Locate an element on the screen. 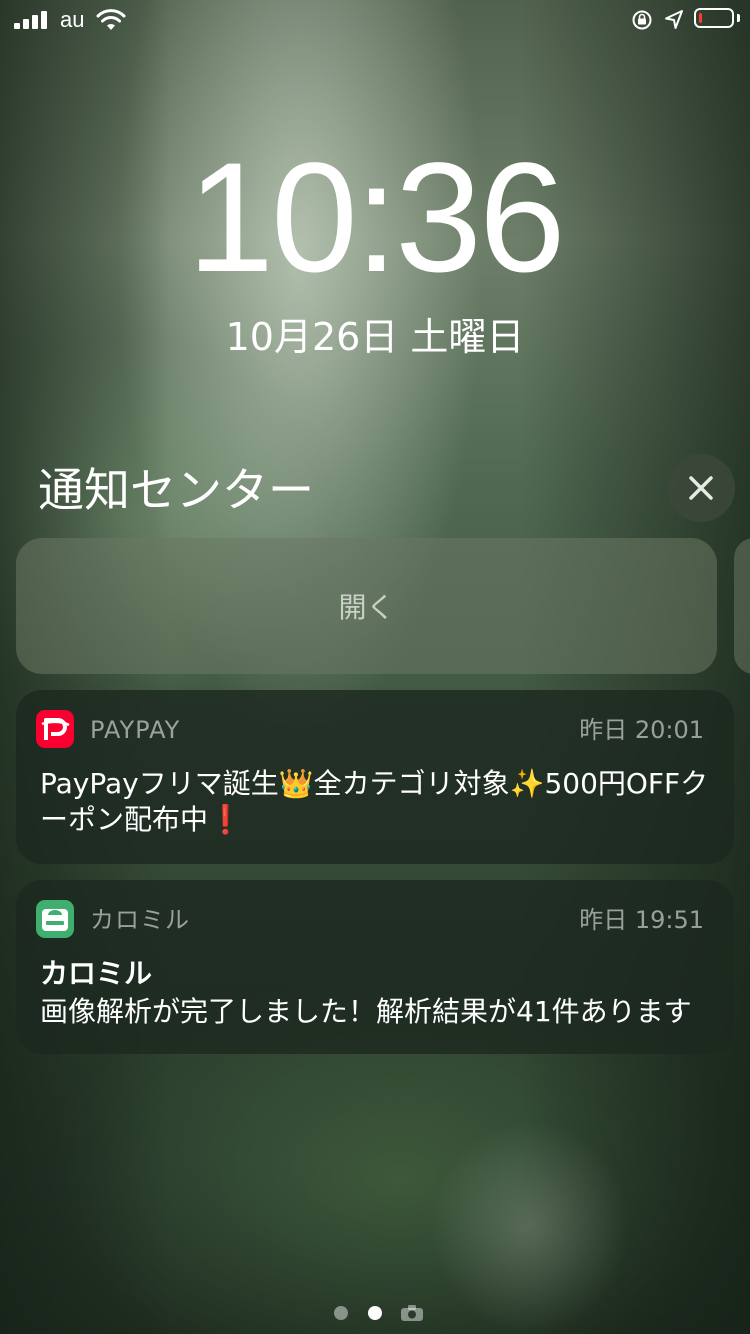 The height and width of the screenshot is (1334, 750). clear-notifications-button is located at coordinates (701, 488).